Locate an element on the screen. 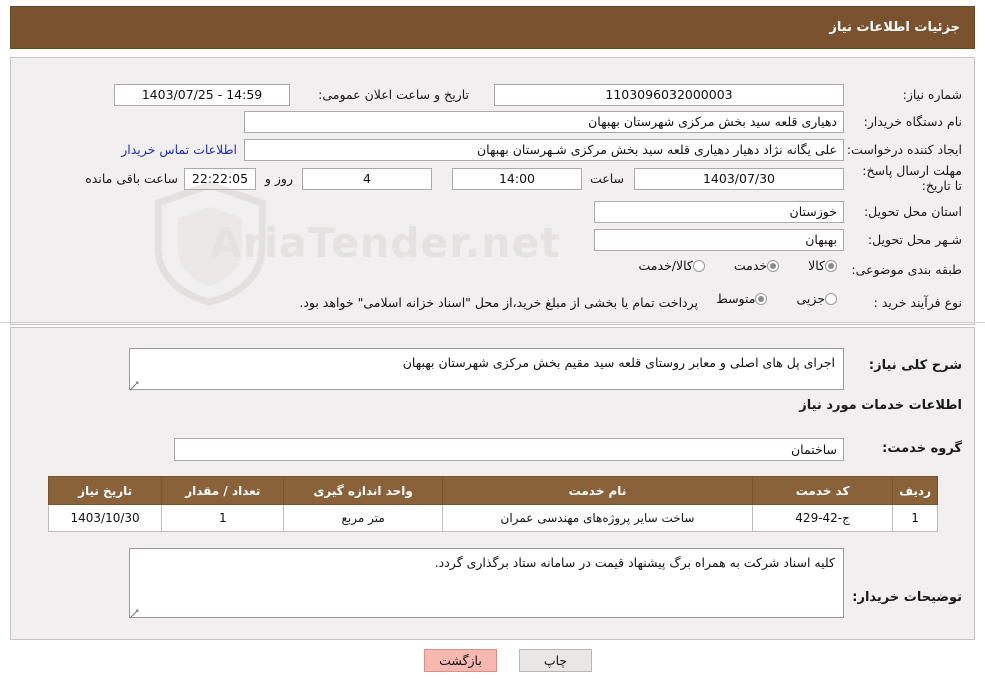  cell-row-index: 1 is located at coordinates (915, 518).